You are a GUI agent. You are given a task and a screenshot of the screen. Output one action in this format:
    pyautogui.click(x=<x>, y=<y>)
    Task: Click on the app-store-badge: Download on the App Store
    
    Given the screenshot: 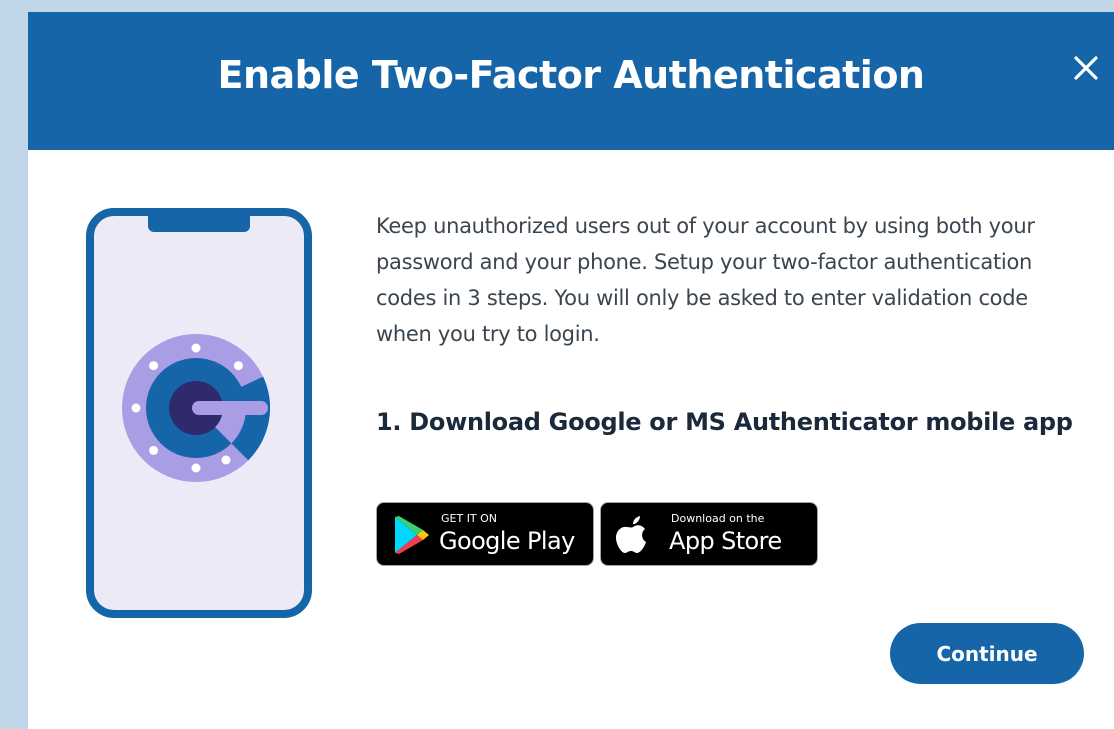 What is the action you would take?
    pyautogui.click(x=709, y=534)
    